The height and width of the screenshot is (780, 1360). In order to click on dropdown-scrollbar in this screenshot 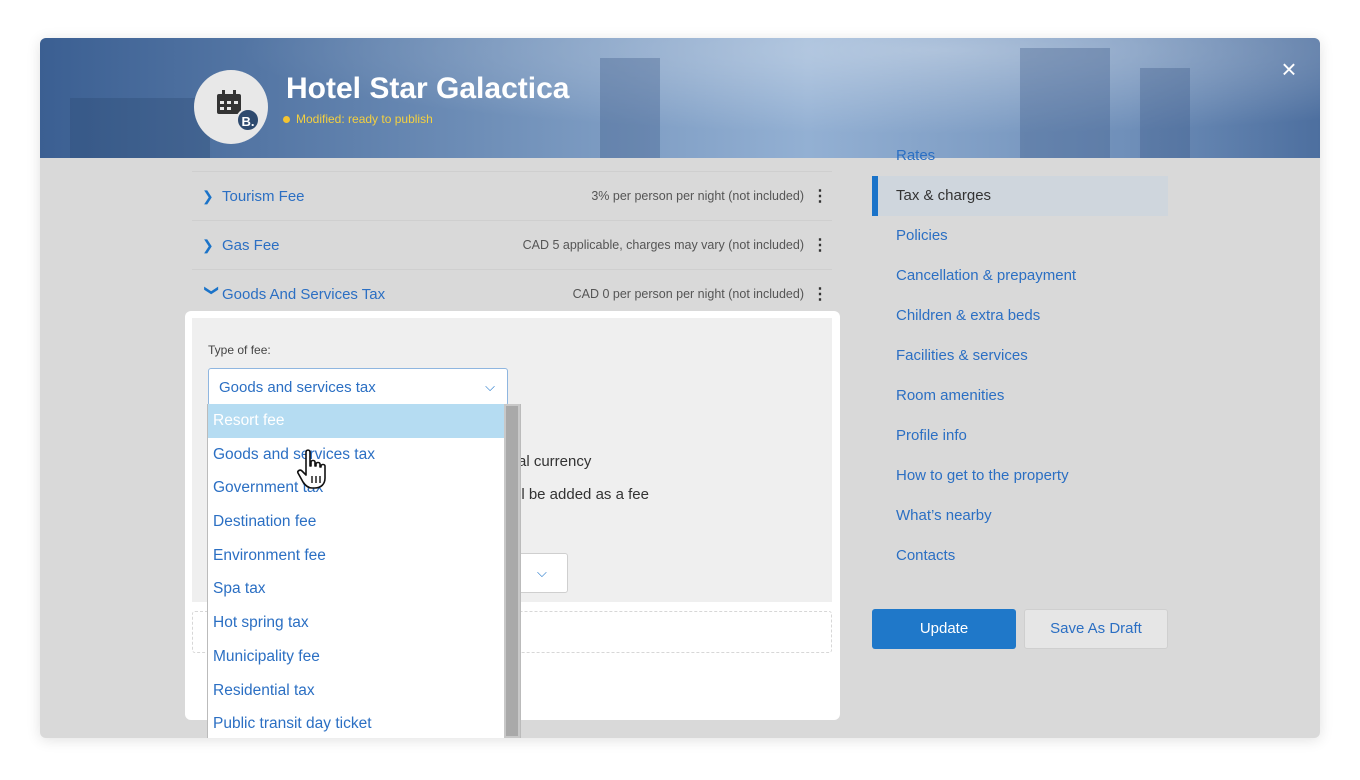, I will do `click(512, 571)`.